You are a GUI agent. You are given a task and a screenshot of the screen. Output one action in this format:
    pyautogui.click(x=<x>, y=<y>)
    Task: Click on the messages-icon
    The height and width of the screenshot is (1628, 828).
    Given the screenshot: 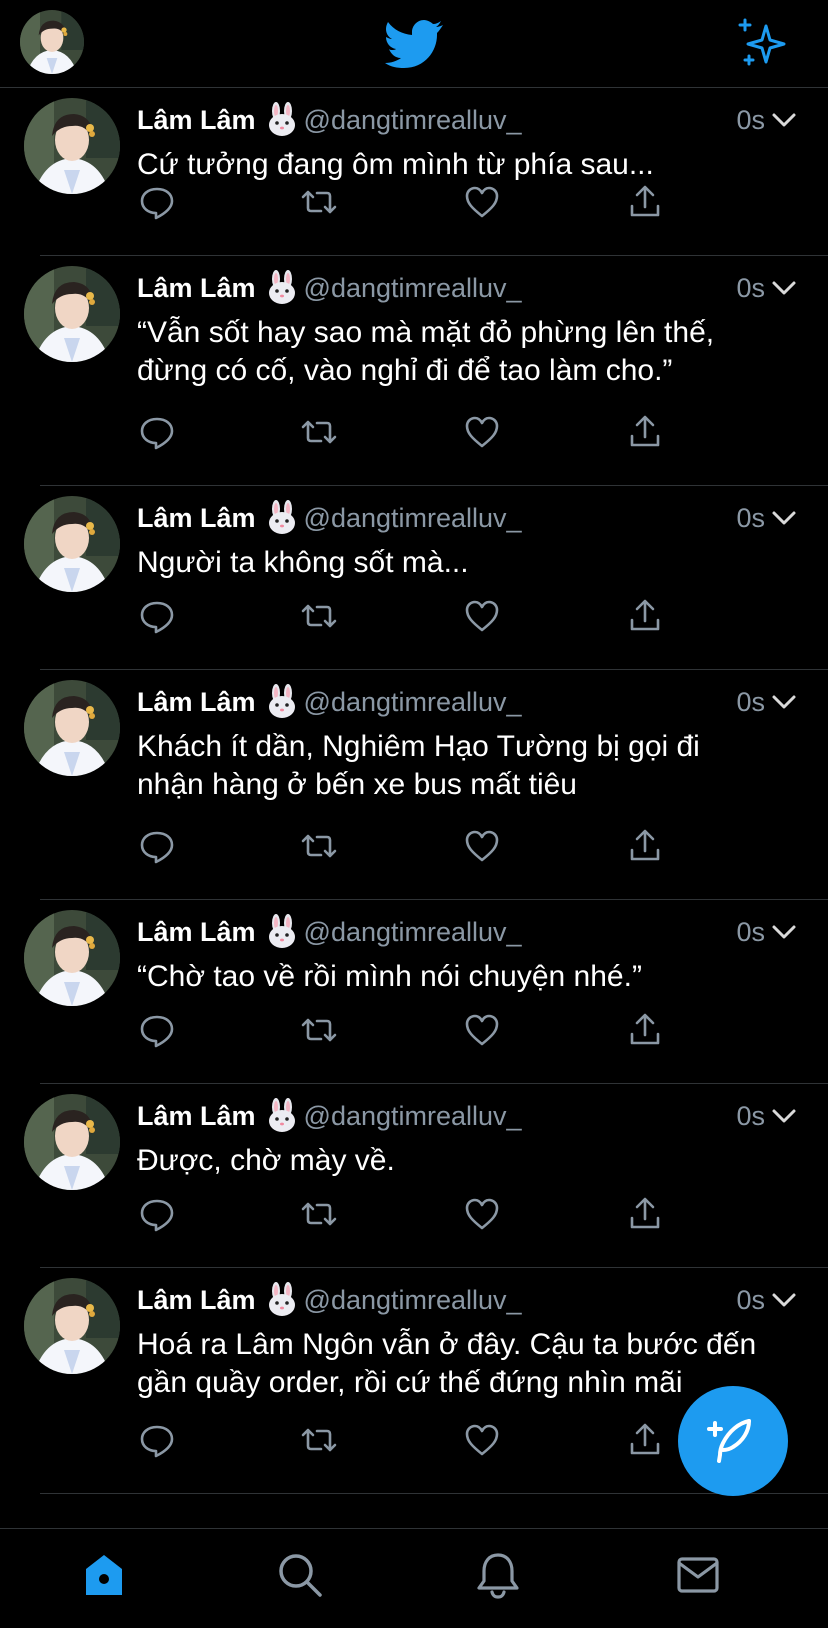 What is the action you would take?
    pyautogui.click(x=698, y=1575)
    